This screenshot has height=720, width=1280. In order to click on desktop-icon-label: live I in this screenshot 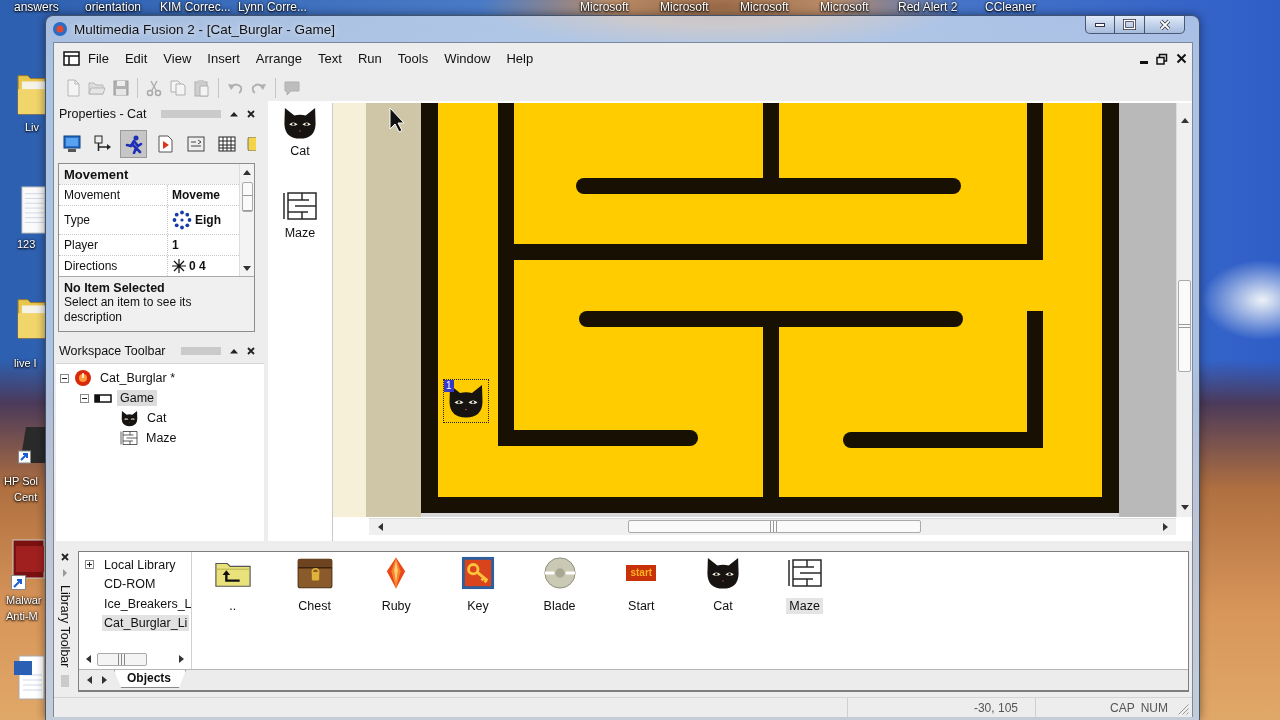, I will do `click(25, 363)`.